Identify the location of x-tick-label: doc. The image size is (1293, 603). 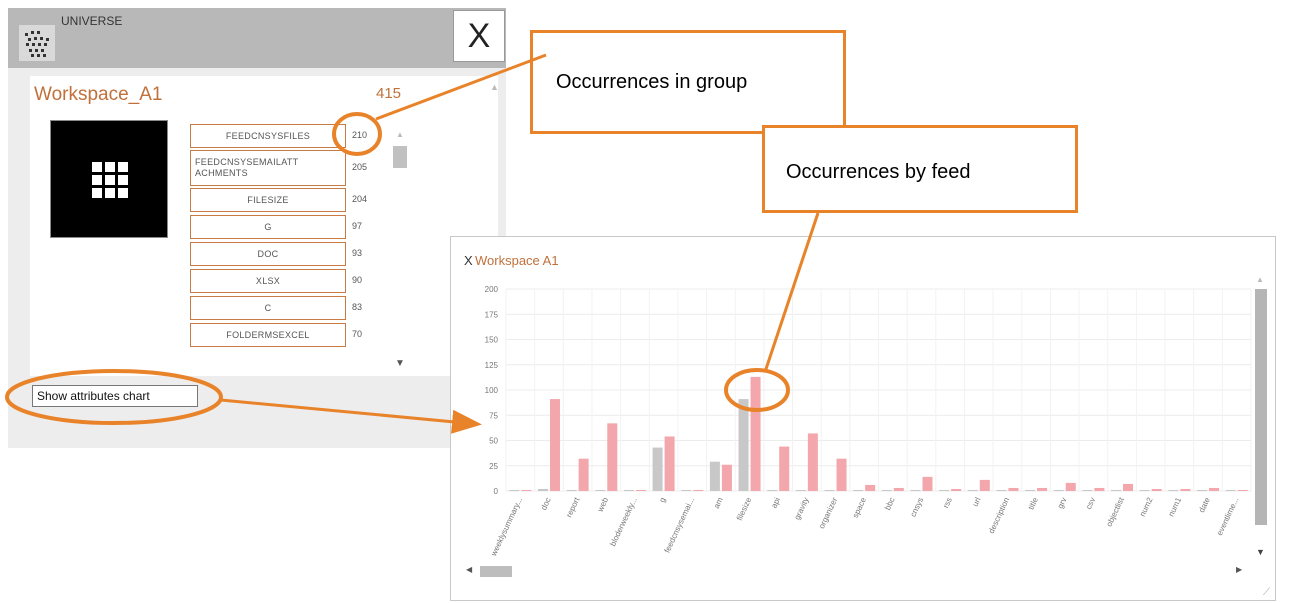
(546, 504).